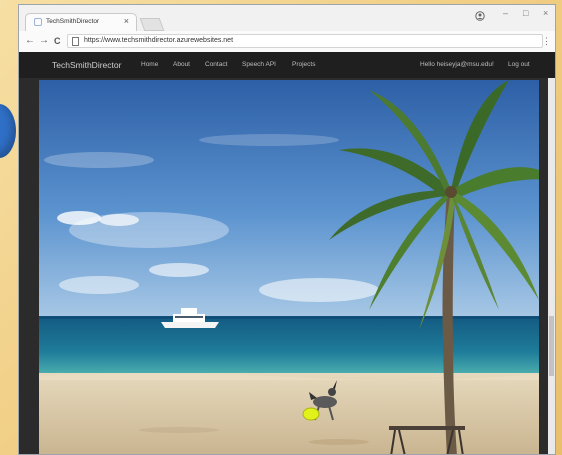  I want to click on back-button: ←, so click(30, 40).